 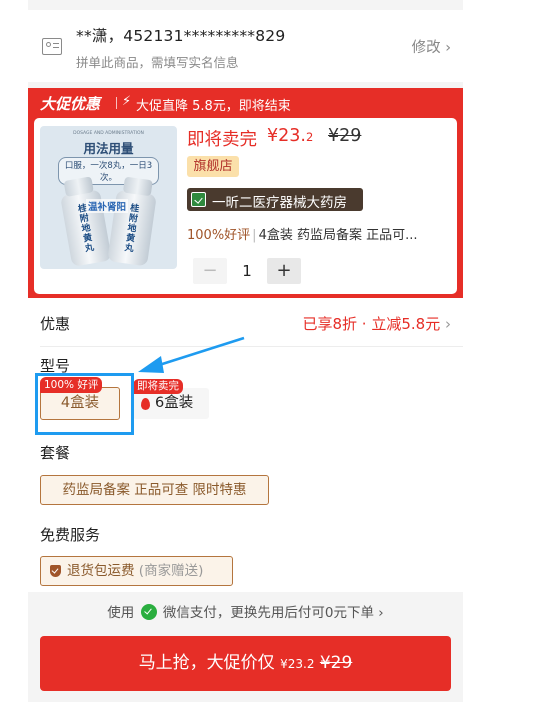 I want to click on pointer-arrow, so click(x=191, y=354).